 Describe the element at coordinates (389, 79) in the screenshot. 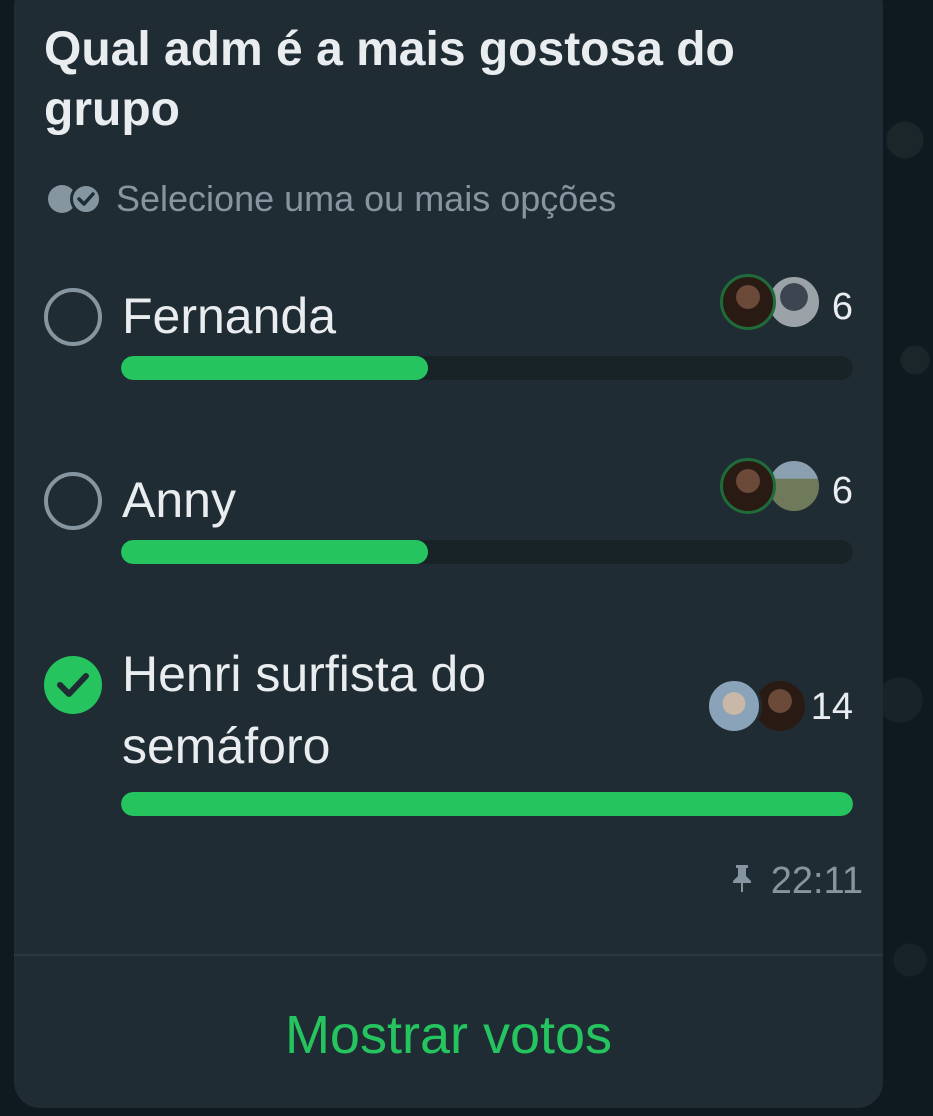

I see `poll-question: Qual adm é a mais gostosa do grupo` at that location.